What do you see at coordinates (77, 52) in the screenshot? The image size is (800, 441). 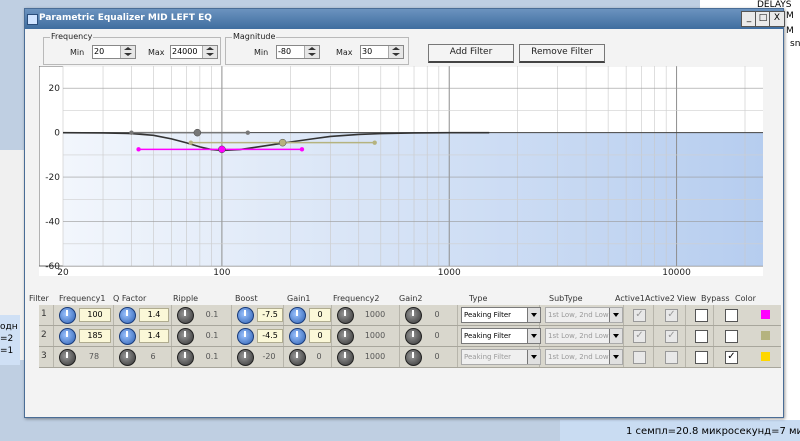 I see `frequency-min-label: Min` at bounding box center [77, 52].